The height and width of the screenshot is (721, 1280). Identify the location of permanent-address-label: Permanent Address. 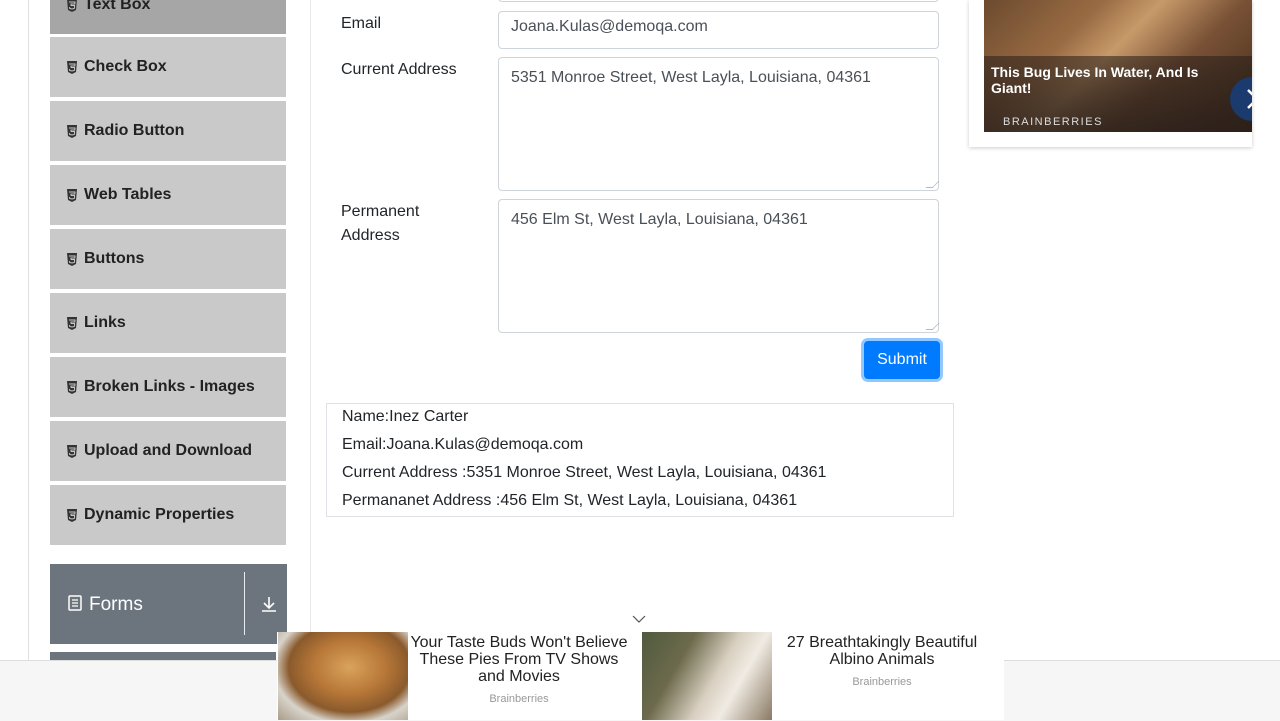
(380, 224).